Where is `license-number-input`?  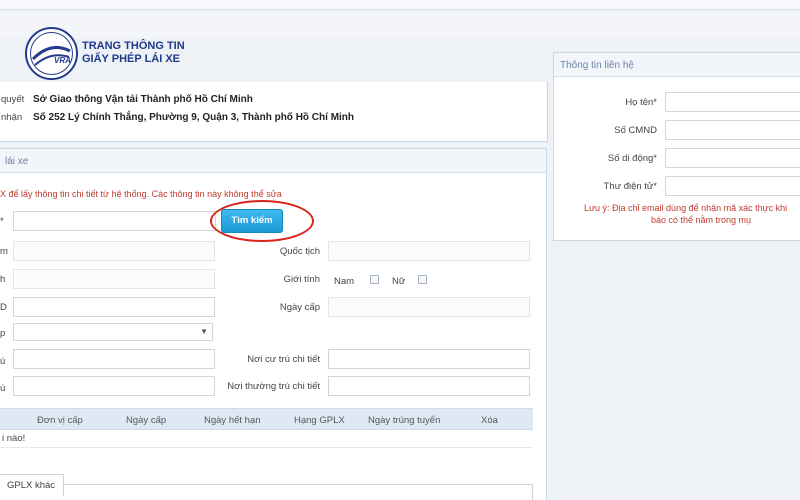 license-number-input is located at coordinates (114, 221).